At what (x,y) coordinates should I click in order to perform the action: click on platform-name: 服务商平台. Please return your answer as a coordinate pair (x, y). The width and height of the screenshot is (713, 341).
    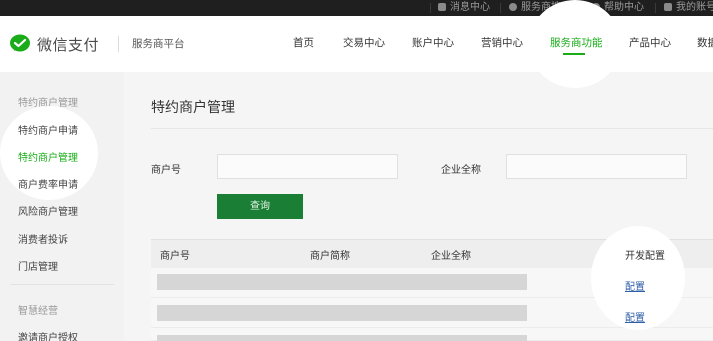
    Looking at the image, I should click on (158, 44).